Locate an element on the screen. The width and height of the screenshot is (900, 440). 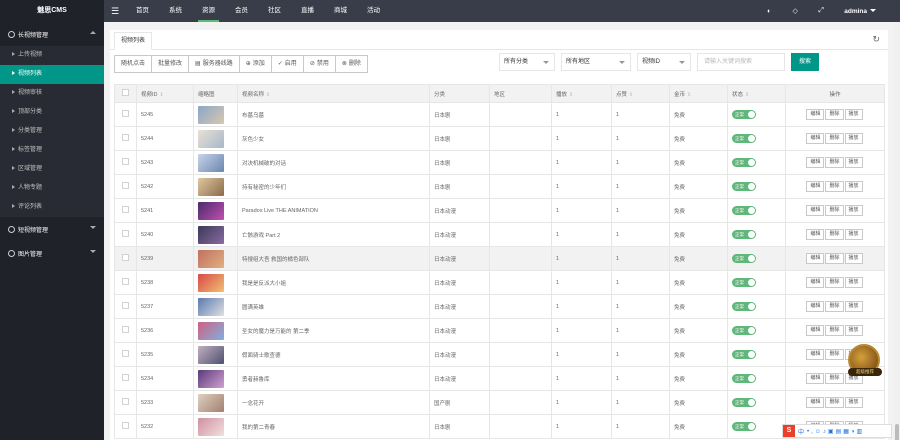
category-select: 所有分类 is located at coordinates (527, 62).